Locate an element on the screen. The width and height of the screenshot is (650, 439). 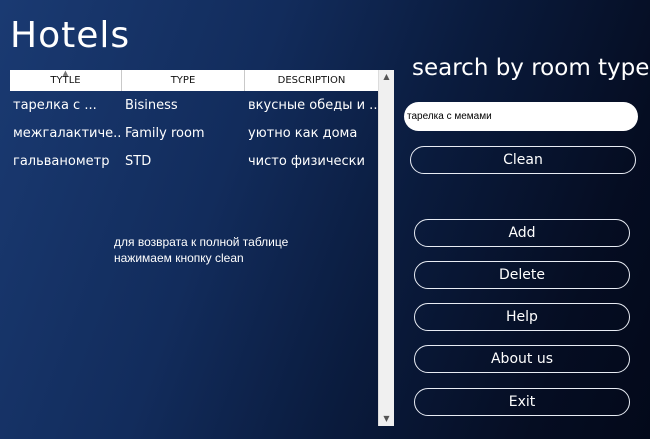
search-heading: search by room type is located at coordinates (531, 68).